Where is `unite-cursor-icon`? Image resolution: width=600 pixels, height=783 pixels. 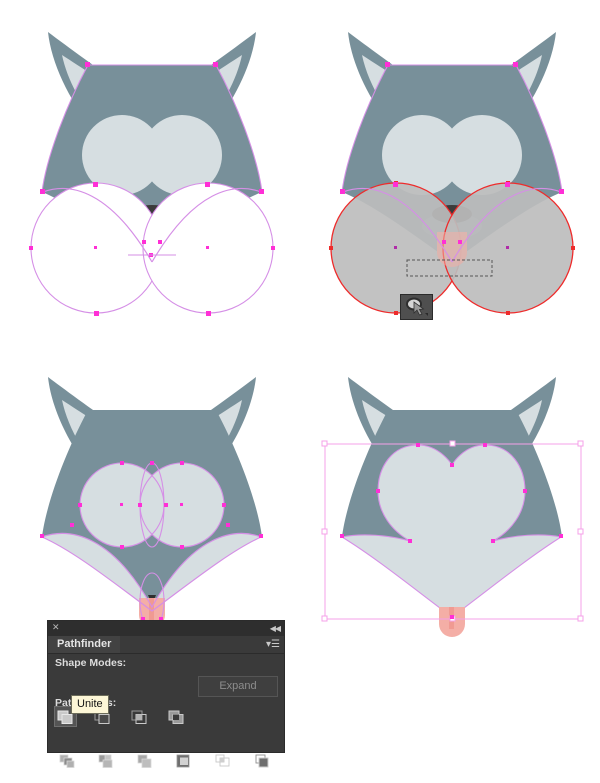
unite-cursor-icon is located at coordinates (416, 307).